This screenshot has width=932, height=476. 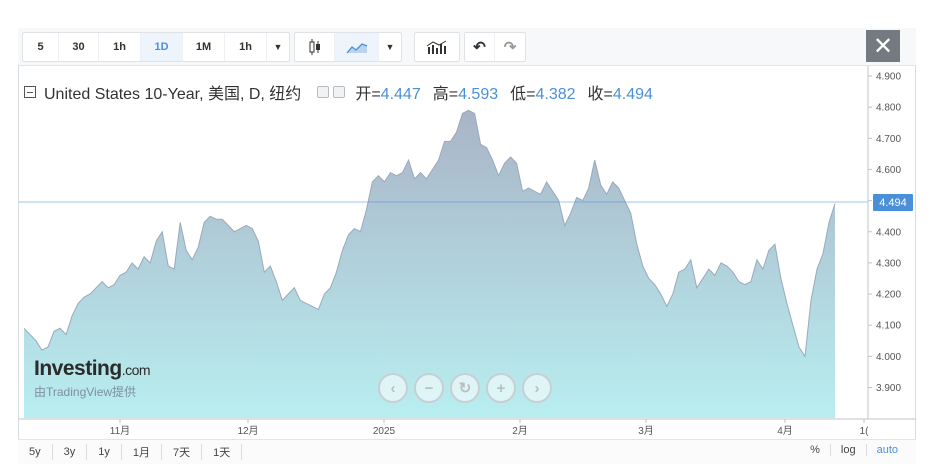 I want to click on close-number: 4.494, so click(x=632, y=94).